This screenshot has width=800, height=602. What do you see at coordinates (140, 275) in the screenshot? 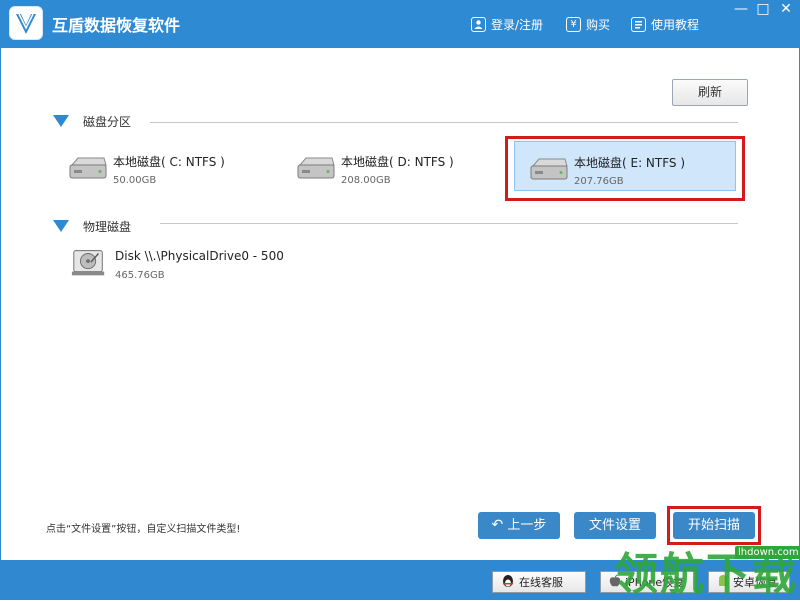
I see `drive-size: 465.76GB` at bounding box center [140, 275].